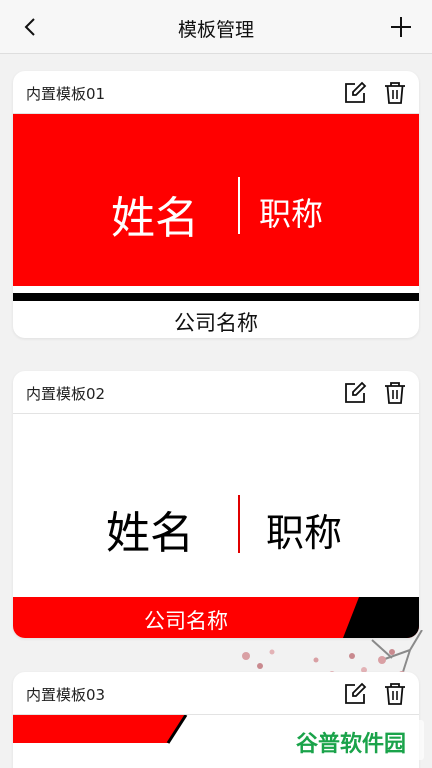  I want to click on template-01-black-stripe, so click(216, 297).